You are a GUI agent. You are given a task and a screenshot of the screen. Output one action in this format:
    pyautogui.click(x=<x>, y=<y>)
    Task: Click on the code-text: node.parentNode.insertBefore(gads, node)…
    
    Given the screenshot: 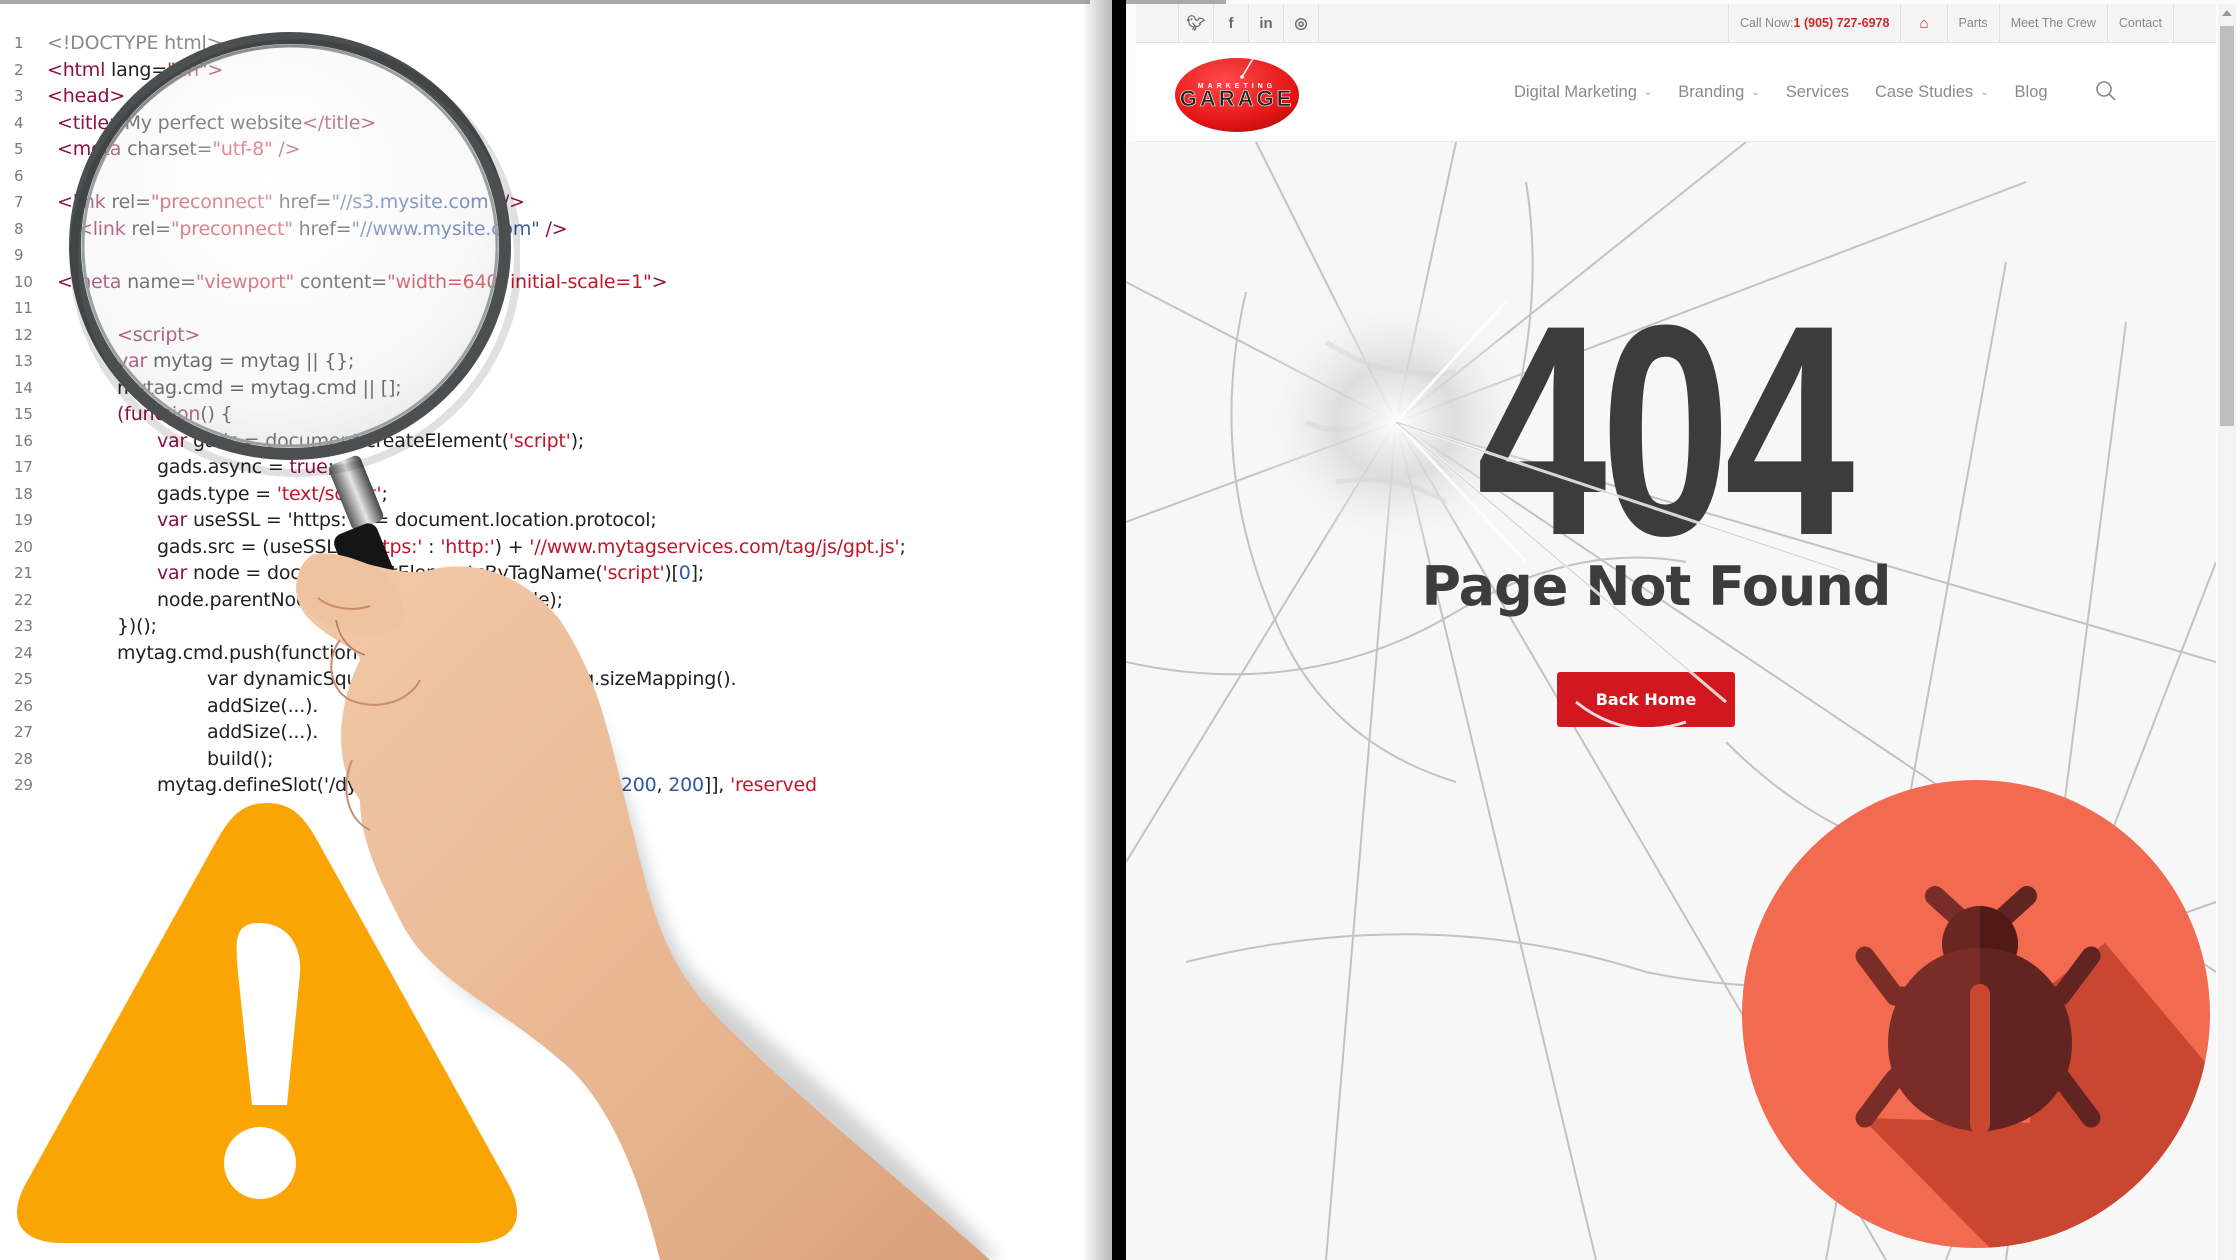 What is the action you would take?
    pyautogui.click(x=305, y=600)
    